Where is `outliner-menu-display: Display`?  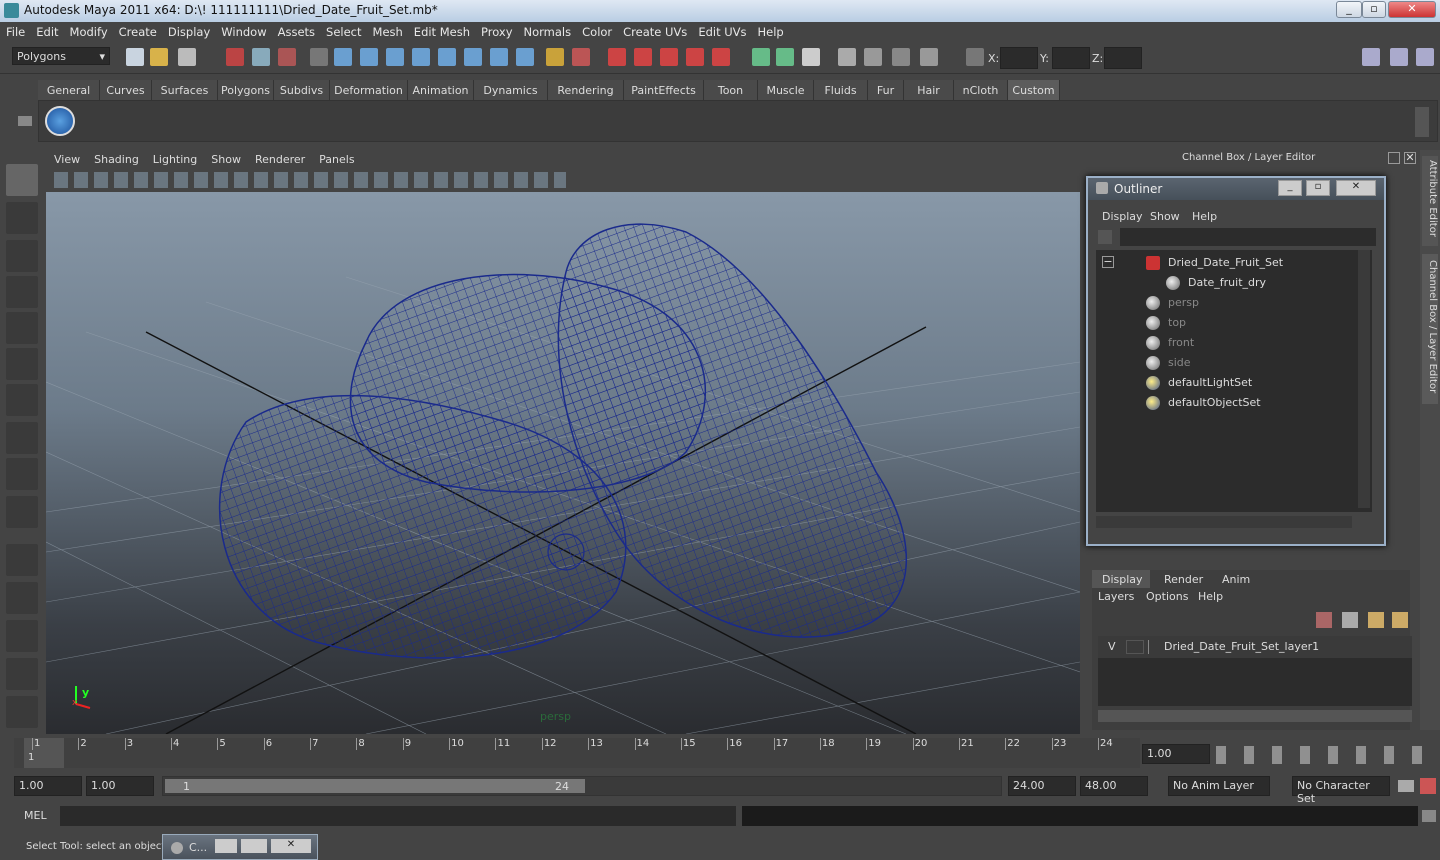 outliner-menu-display: Display is located at coordinates (1122, 216).